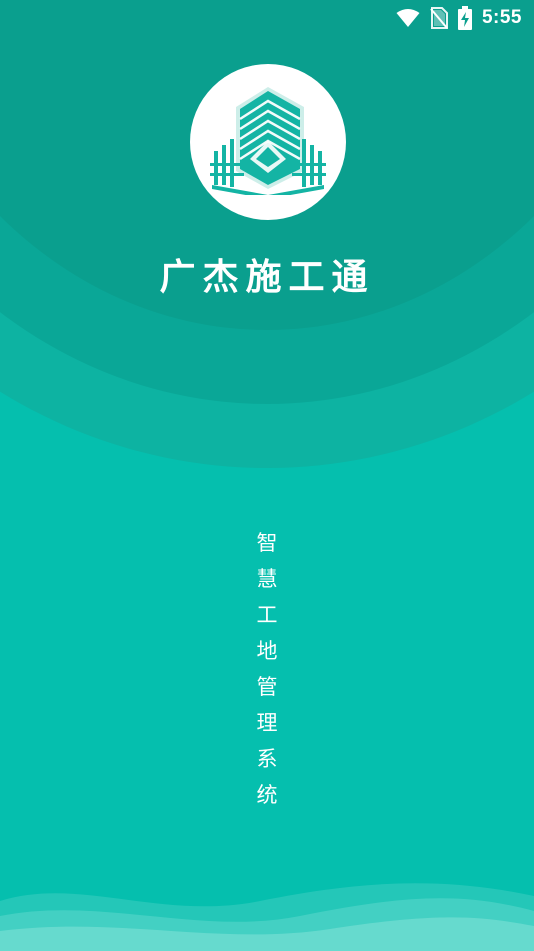  What do you see at coordinates (439, 18) in the screenshot?
I see `no-sim-icon` at bounding box center [439, 18].